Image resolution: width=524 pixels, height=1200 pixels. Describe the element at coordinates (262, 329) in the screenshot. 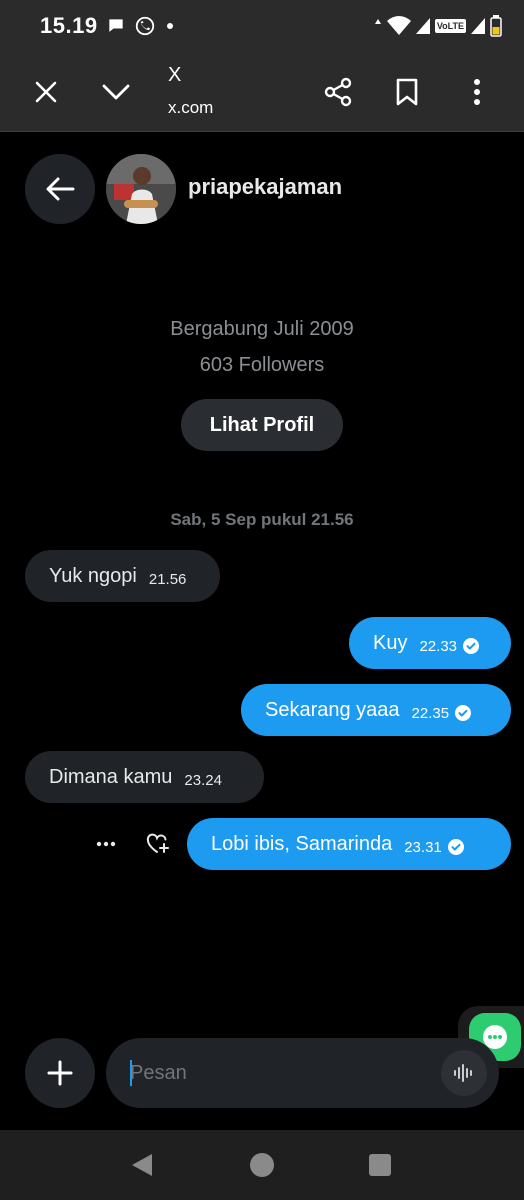

I see `join-date: Bergabung Juli 2009` at that location.